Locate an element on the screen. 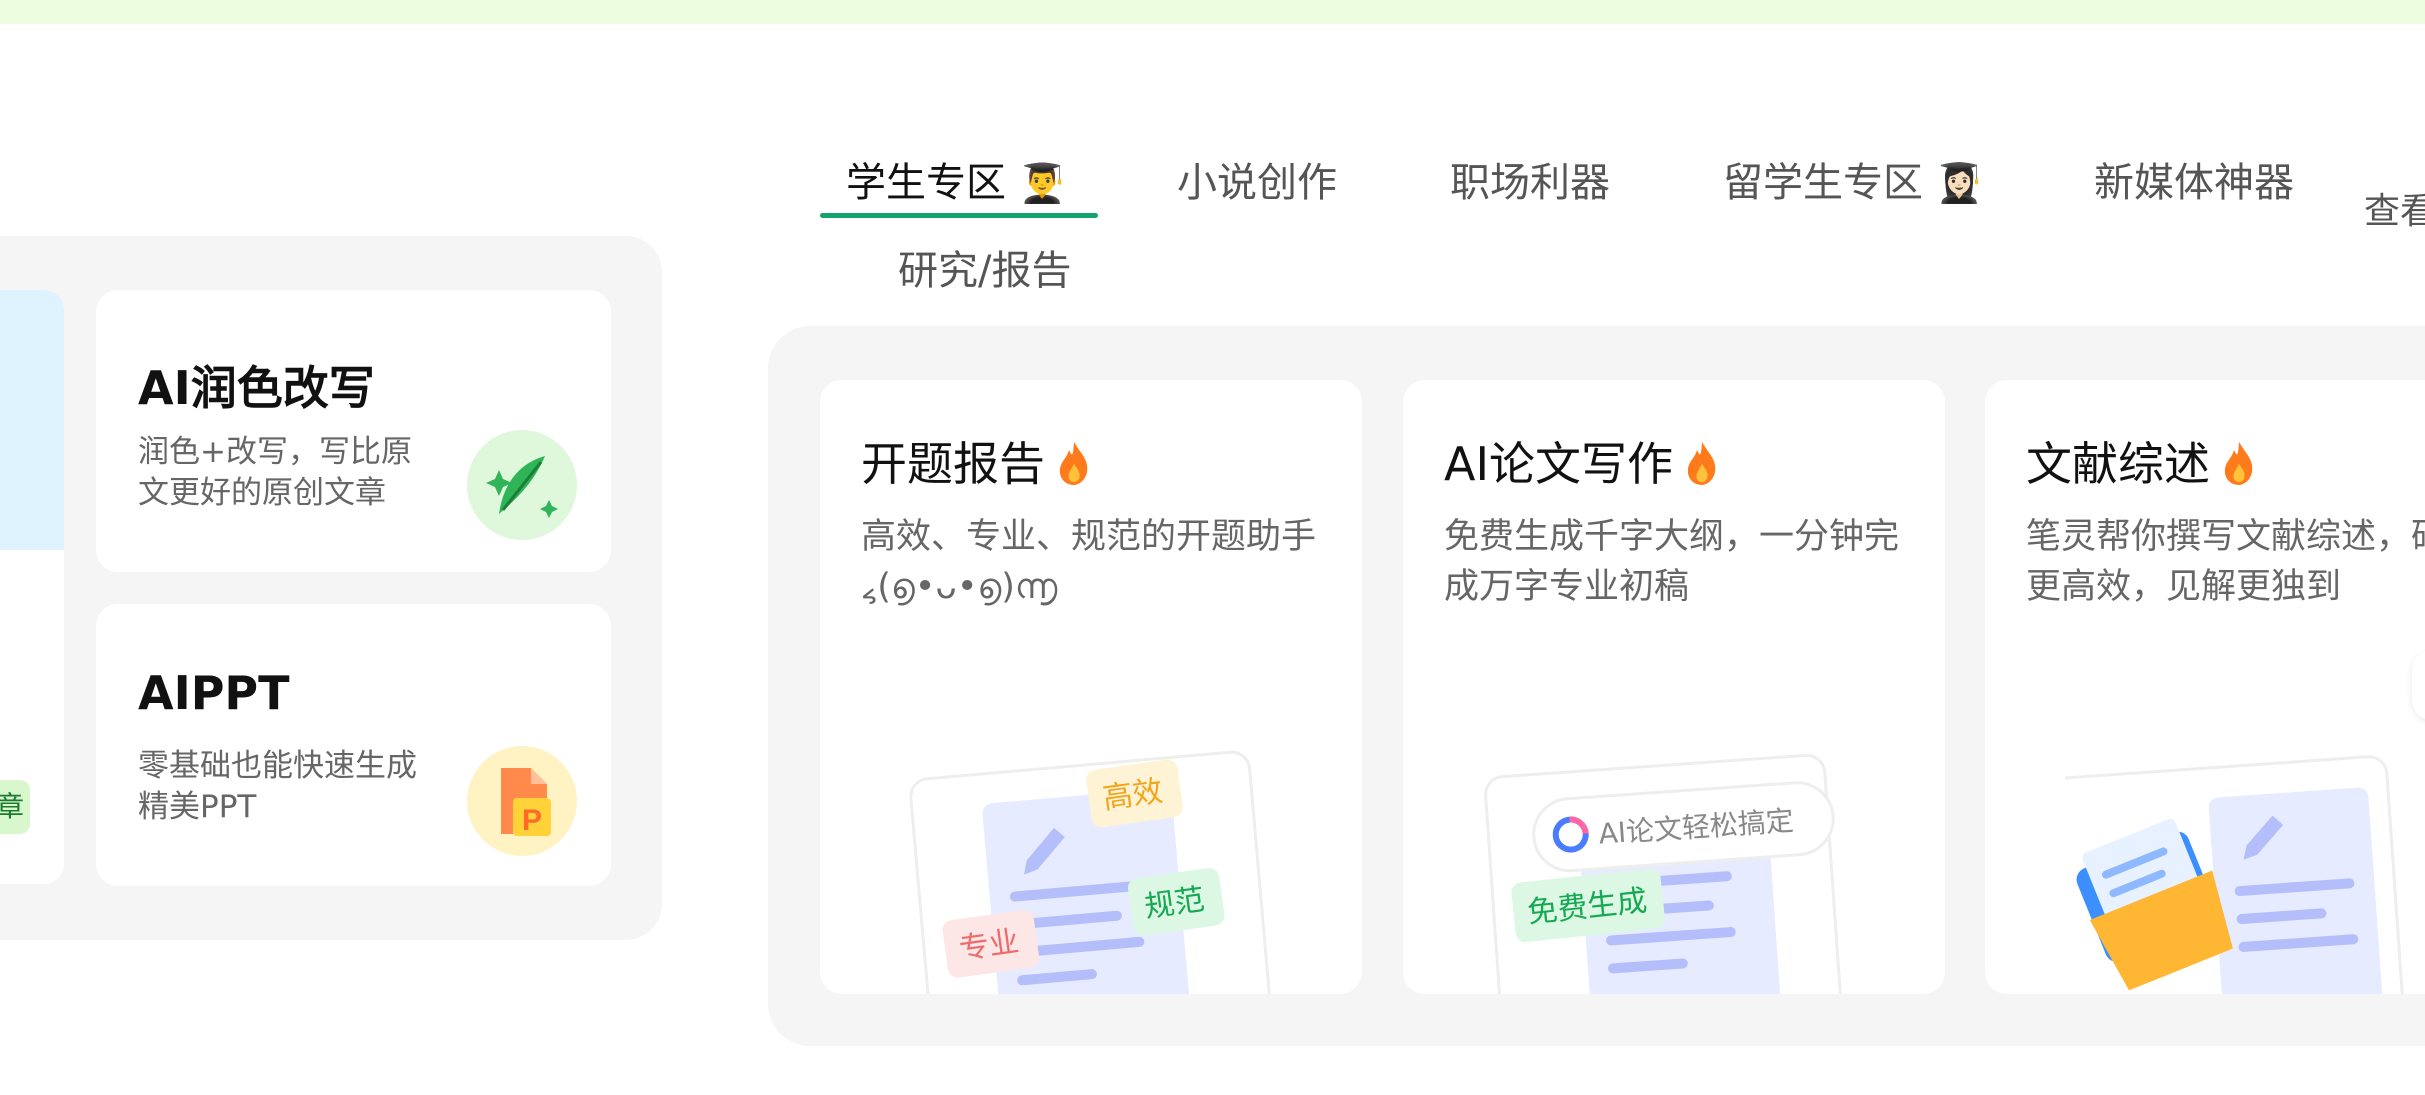 The width and height of the screenshot is (2425, 1095). tab-label: 学生专区 is located at coordinates (926, 183).